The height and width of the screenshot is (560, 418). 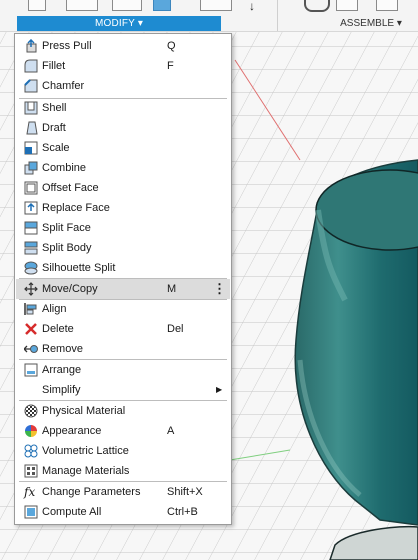 I want to click on toolbar: ↓ MODIFY ▾ ASSEMBLE ▾, so click(x=209, y=16).